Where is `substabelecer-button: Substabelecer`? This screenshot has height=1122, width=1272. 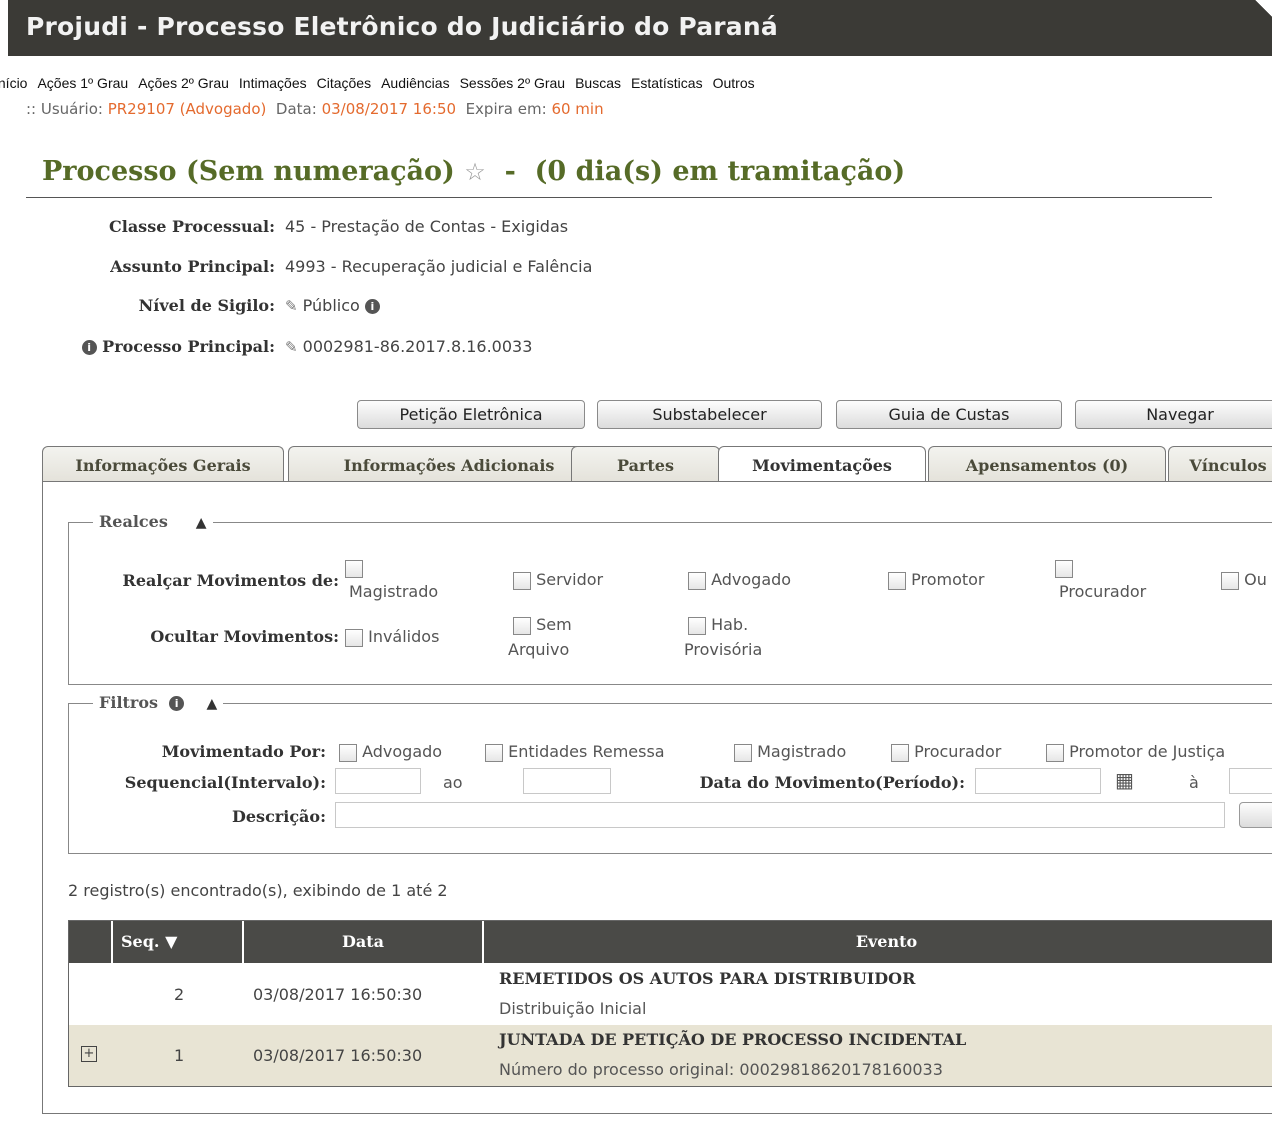 substabelecer-button: Substabelecer is located at coordinates (709, 414).